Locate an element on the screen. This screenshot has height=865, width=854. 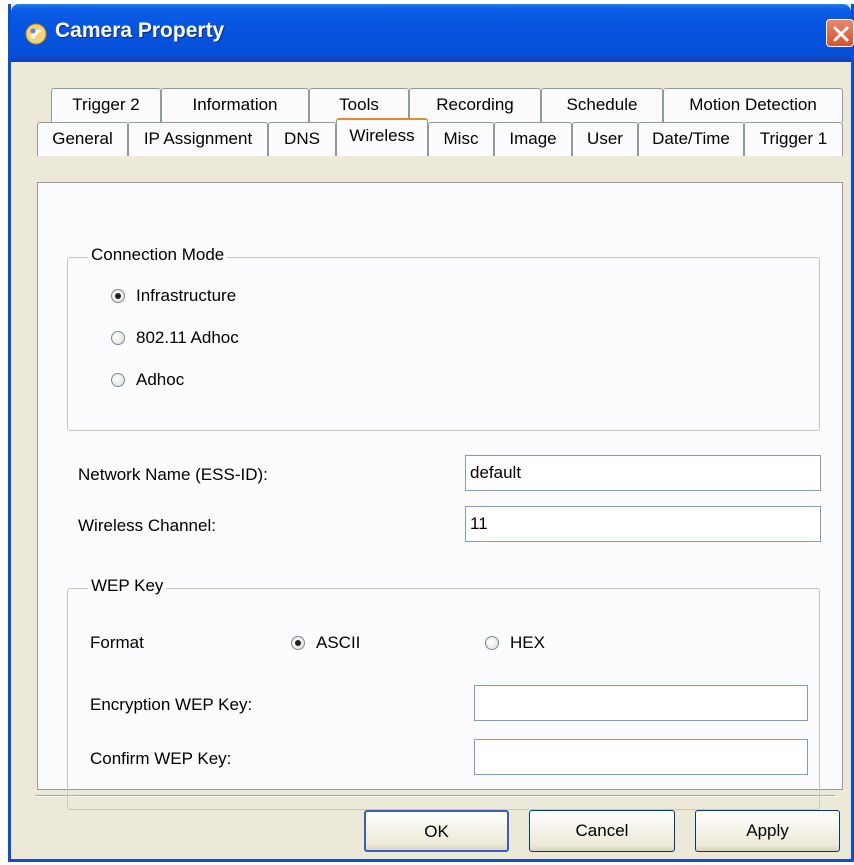
encryption-wep-key-input is located at coordinates (641, 703).